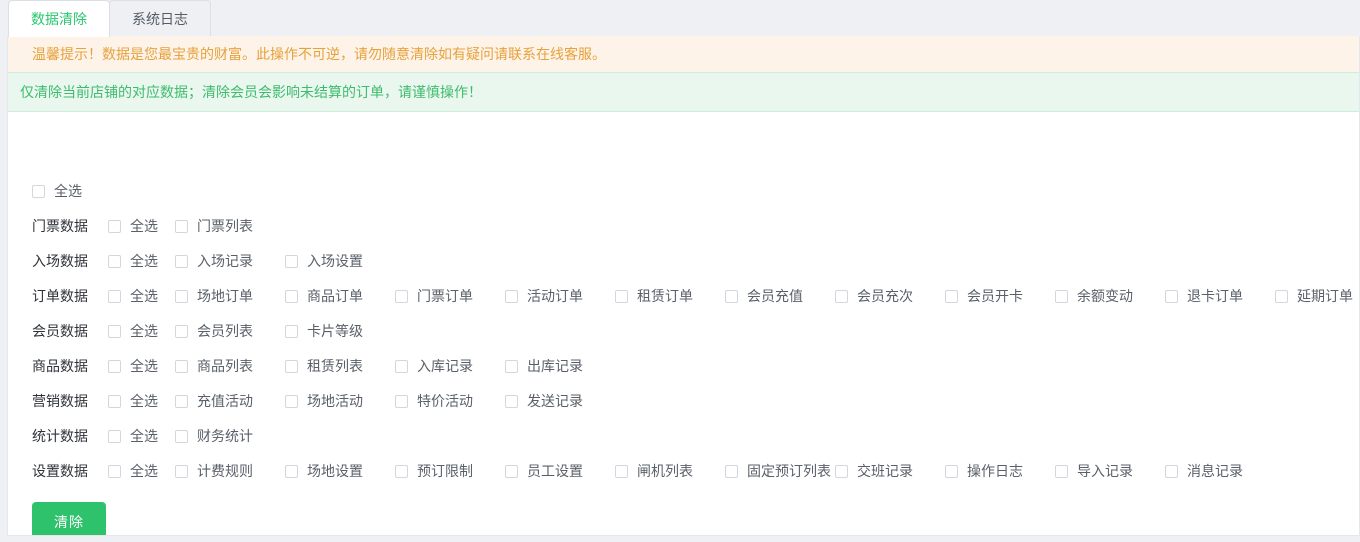  What do you see at coordinates (434, 366) in the screenshot?
I see `checkbox-option: 入库记录` at bounding box center [434, 366].